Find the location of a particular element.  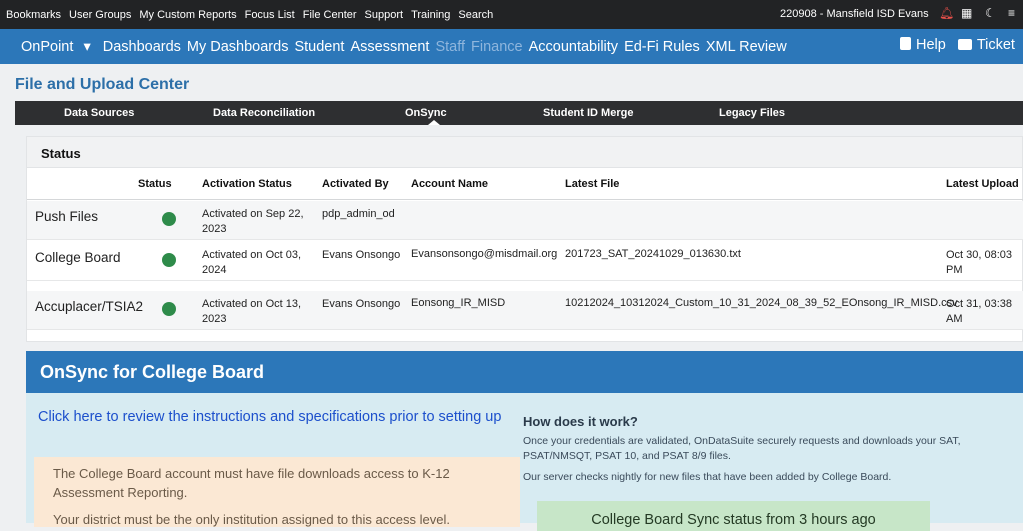

col-activation-status: Activation Status is located at coordinates (247, 184).